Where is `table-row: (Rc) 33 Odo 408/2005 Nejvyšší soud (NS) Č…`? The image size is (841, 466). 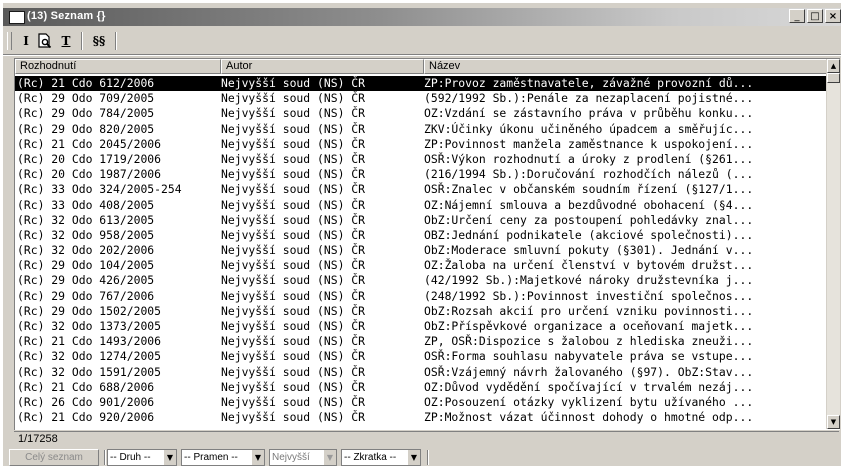
table-row: (Rc) 33 Odo 408/2005 Nejvyšší soud (NS) Č… is located at coordinates (421, 205).